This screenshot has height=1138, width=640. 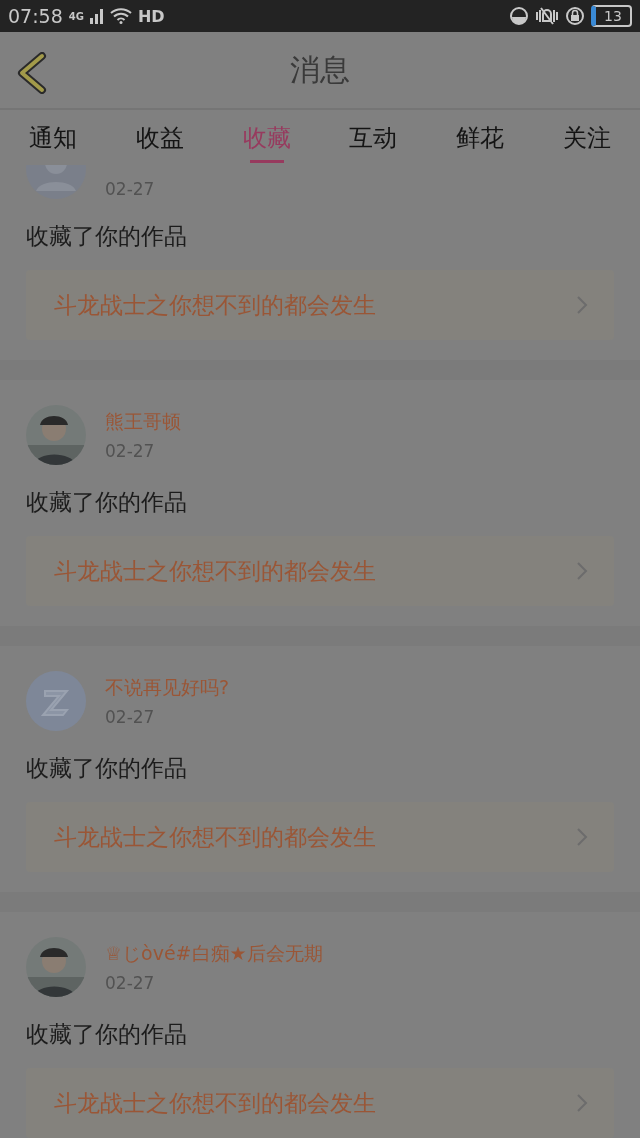 What do you see at coordinates (53, 137) in the screenshot?
I see `tab: 通知` at bounding box center [53, 137].